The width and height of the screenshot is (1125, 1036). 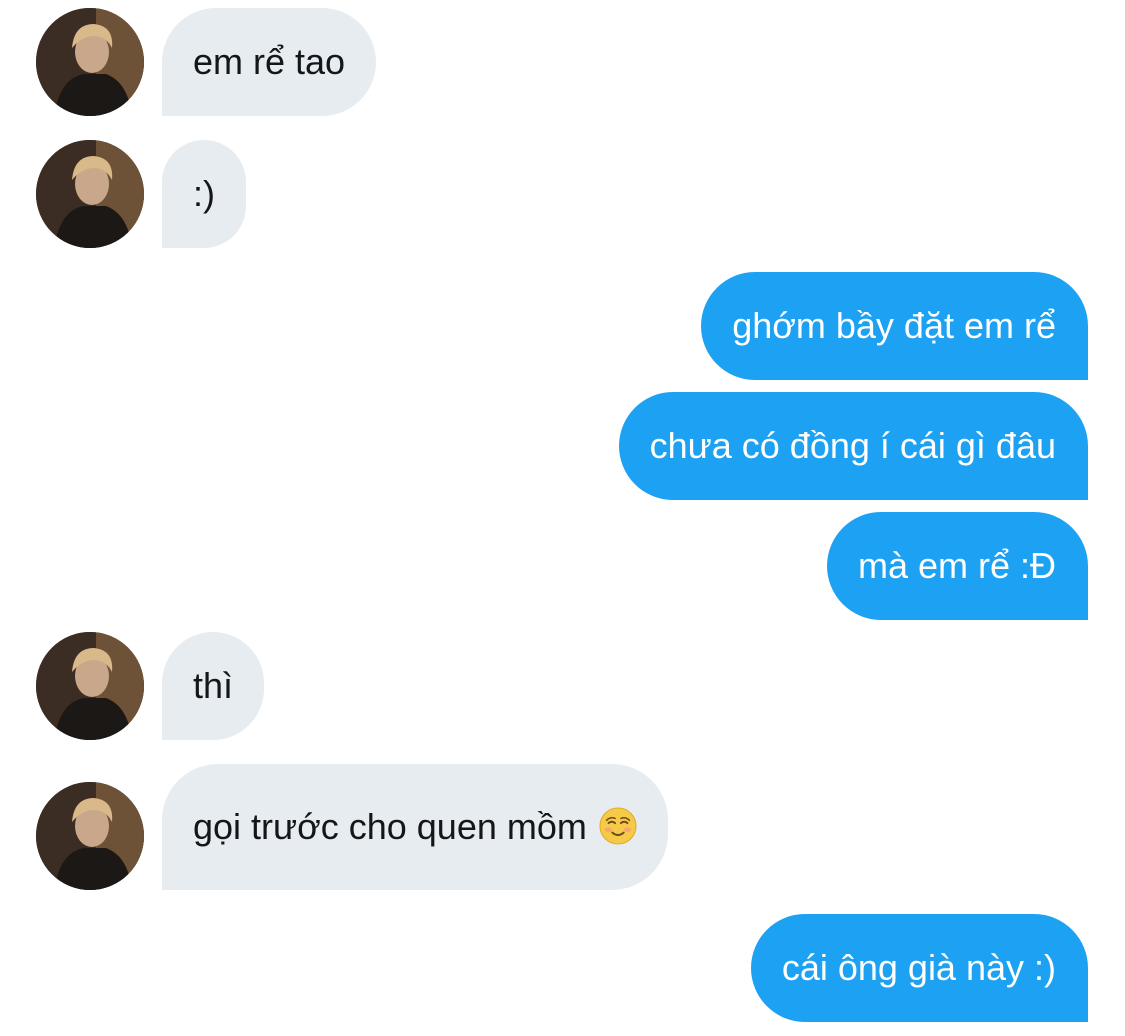 I want to click on incoming-message: :), so click(x=204, y=194).